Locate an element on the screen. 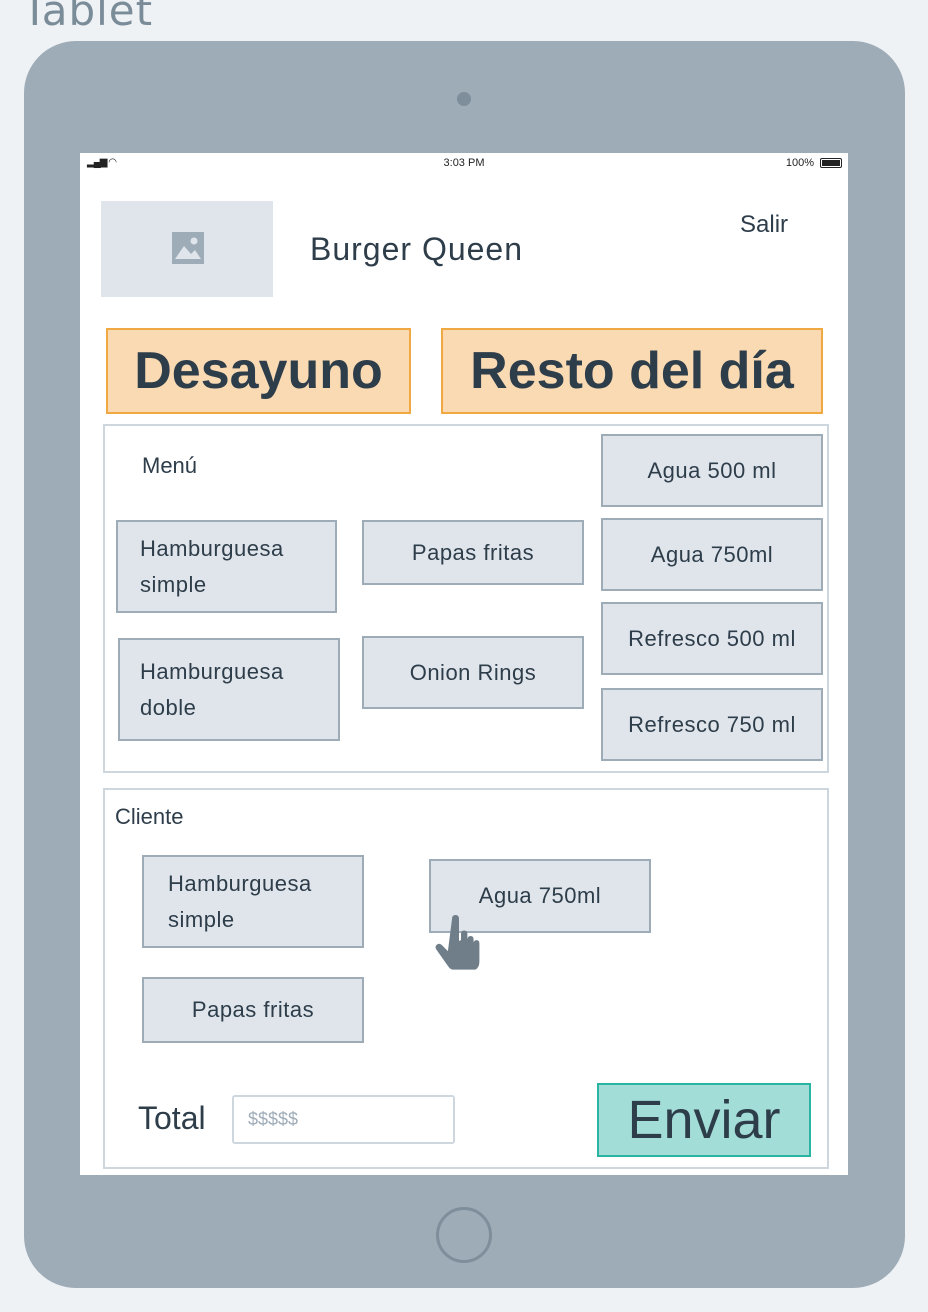 Image resolution: width=928 pixels, height=1312 pixels. menu-item-onion-rings: Onion Rings is located at coordinates (473, 672).